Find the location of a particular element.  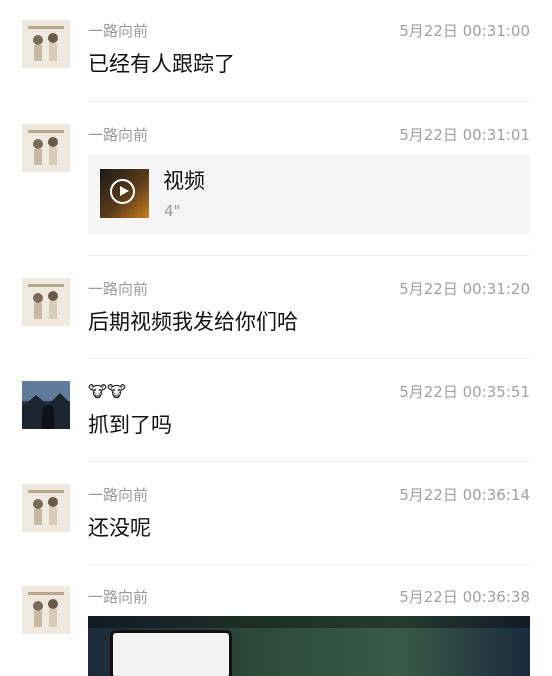

message-time: 5月22日 00:35:51 is located at coordinates (464, 392).